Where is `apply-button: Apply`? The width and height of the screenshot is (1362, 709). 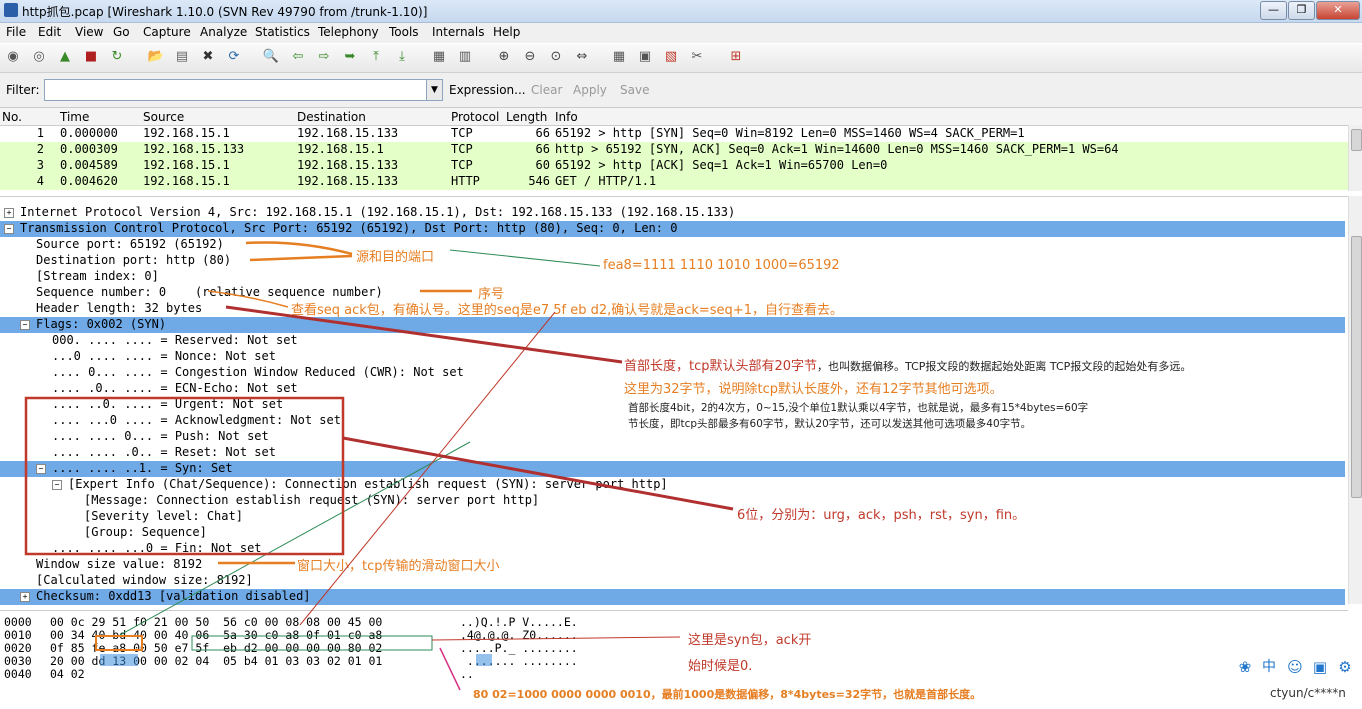 apply-button: Apply is located at coordinates (590, 90).